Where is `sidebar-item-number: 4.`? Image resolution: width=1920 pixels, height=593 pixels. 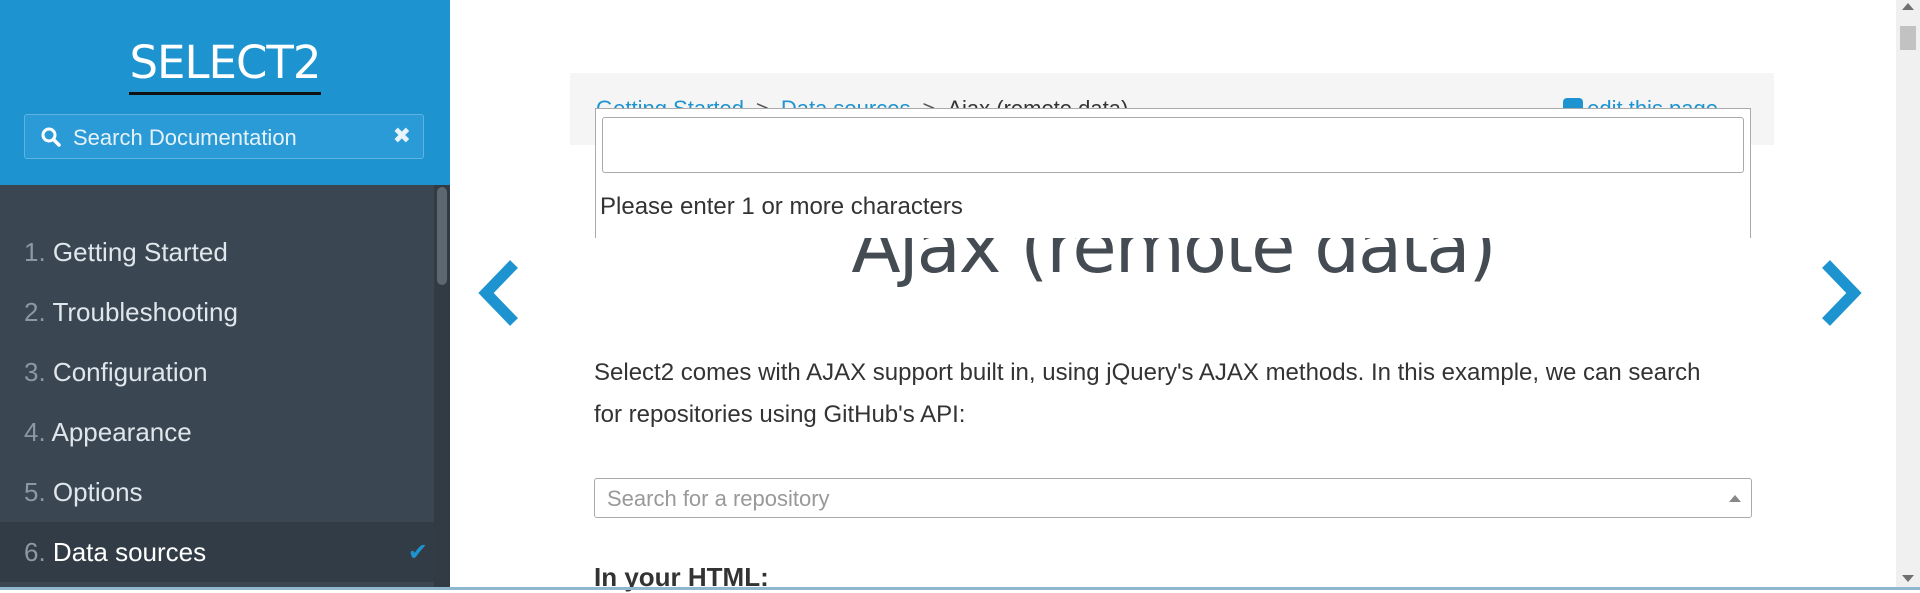
sidebar-item-number: 4. is located at coordinates (35, 432).